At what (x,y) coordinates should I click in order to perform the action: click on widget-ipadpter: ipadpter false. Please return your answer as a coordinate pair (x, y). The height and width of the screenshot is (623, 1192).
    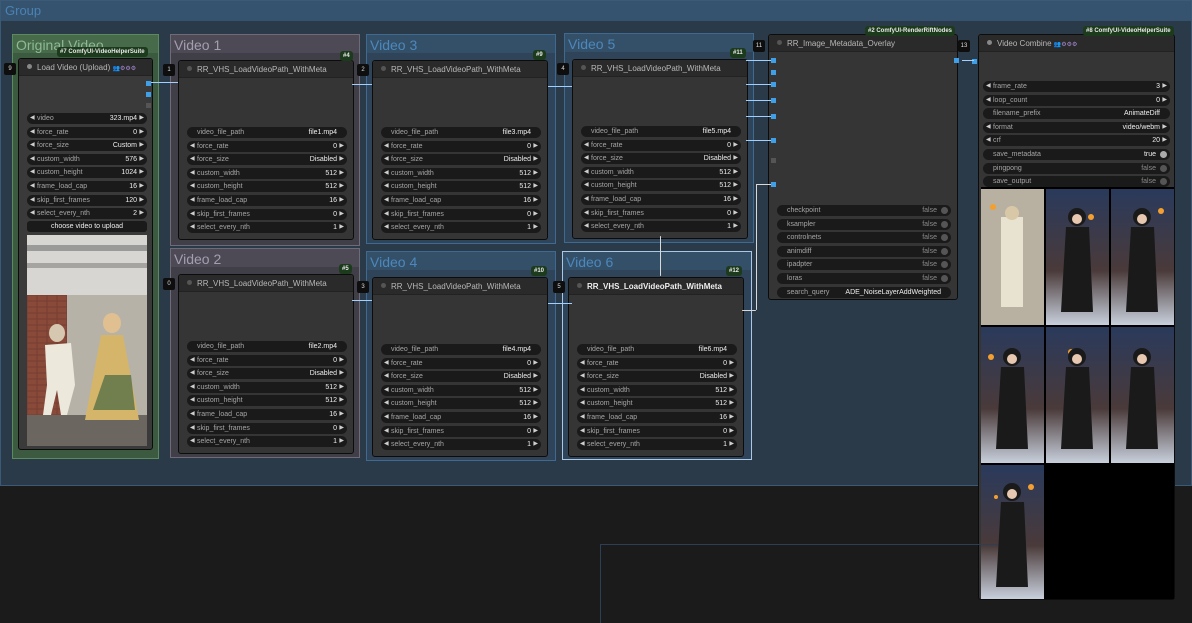
    Looking at the image, I should click on (864, 265).